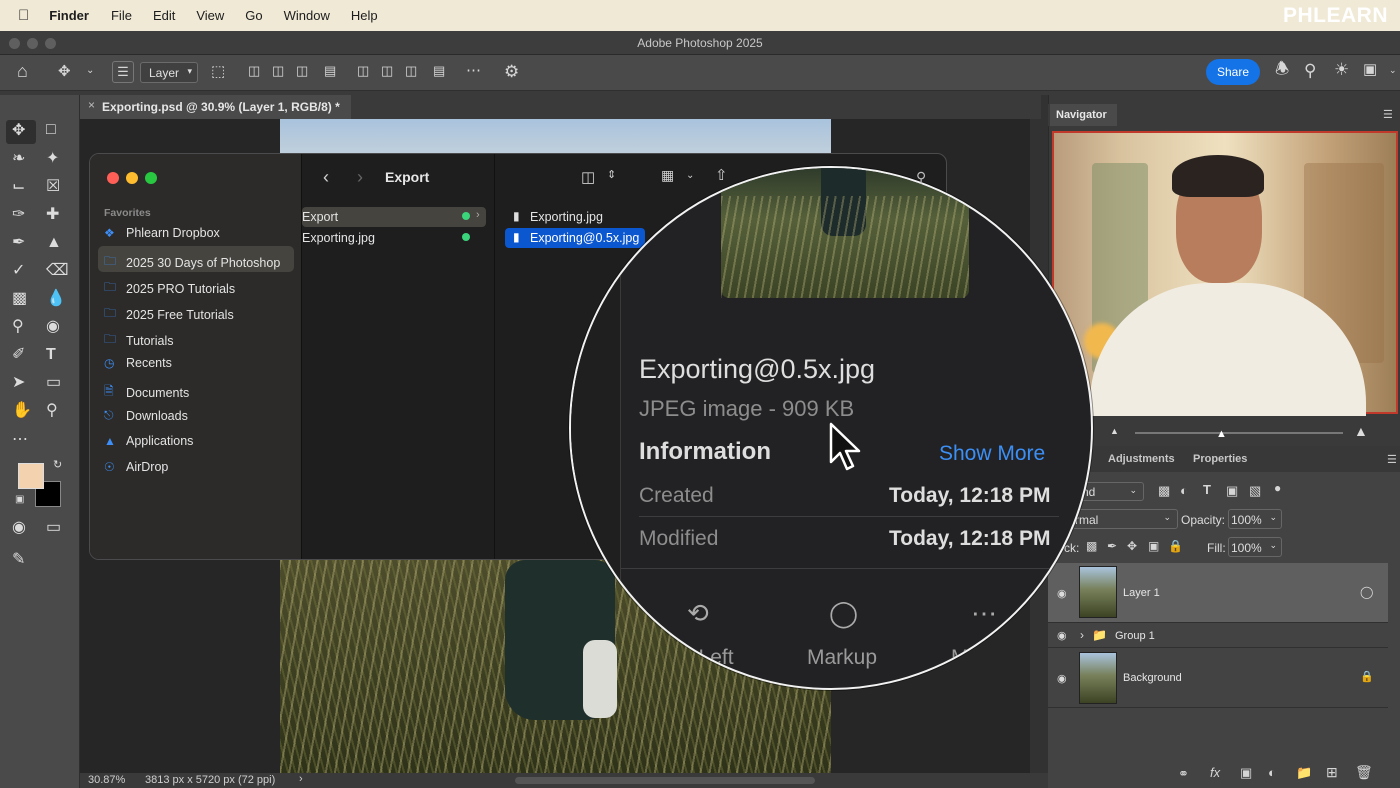 Image resolution: width=1400 pixels, height=788 pixels. What do you see at coordinates (1239, 433) in the screenshot?
I see `zoom-slider-track` at bounding box center [1239, 433].